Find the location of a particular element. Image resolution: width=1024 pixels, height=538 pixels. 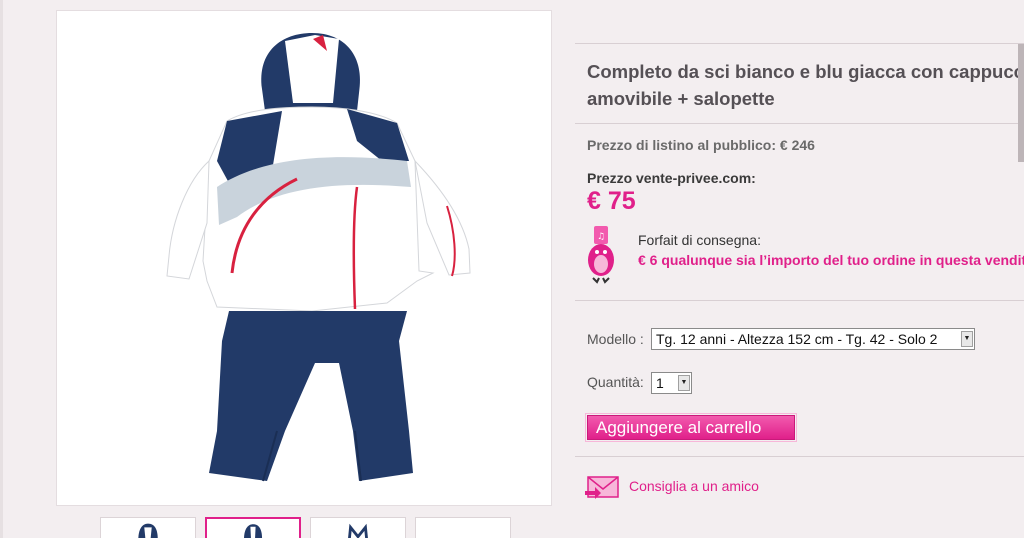

product-title-line-2: amovibile + salopette is located at coordinates (681, 98).